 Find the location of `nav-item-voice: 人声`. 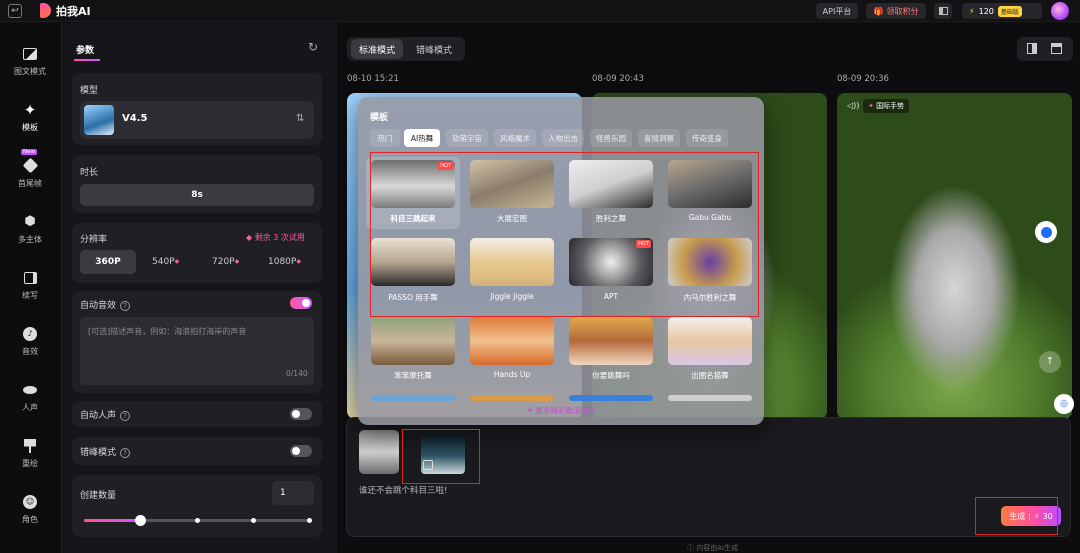

nav-item-voice: 人声 is located at coordinates (30, 397).